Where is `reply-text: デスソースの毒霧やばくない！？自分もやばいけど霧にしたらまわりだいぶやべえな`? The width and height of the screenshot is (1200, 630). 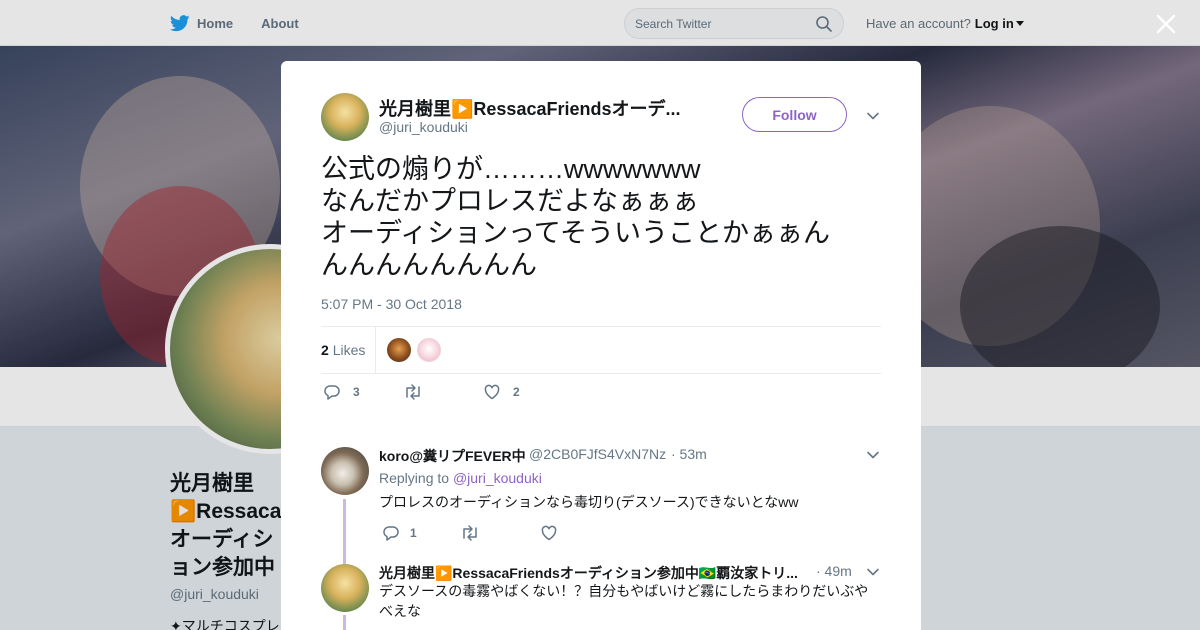 reply-text: デスソースの毒霧やばくない！？自分もやばいけど霧にしたらまわりだいぶやべえな is located at coordinates (624, 601).